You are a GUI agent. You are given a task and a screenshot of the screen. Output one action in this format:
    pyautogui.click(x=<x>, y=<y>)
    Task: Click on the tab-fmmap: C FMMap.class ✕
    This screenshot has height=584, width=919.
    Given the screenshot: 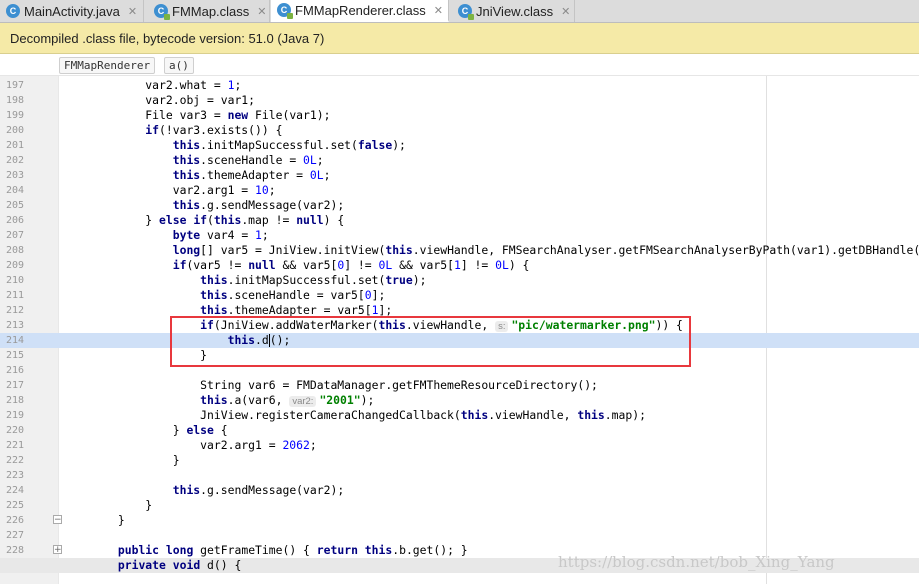 What is the action you would take?
    pyautogui.click(x=209, y=11)
    